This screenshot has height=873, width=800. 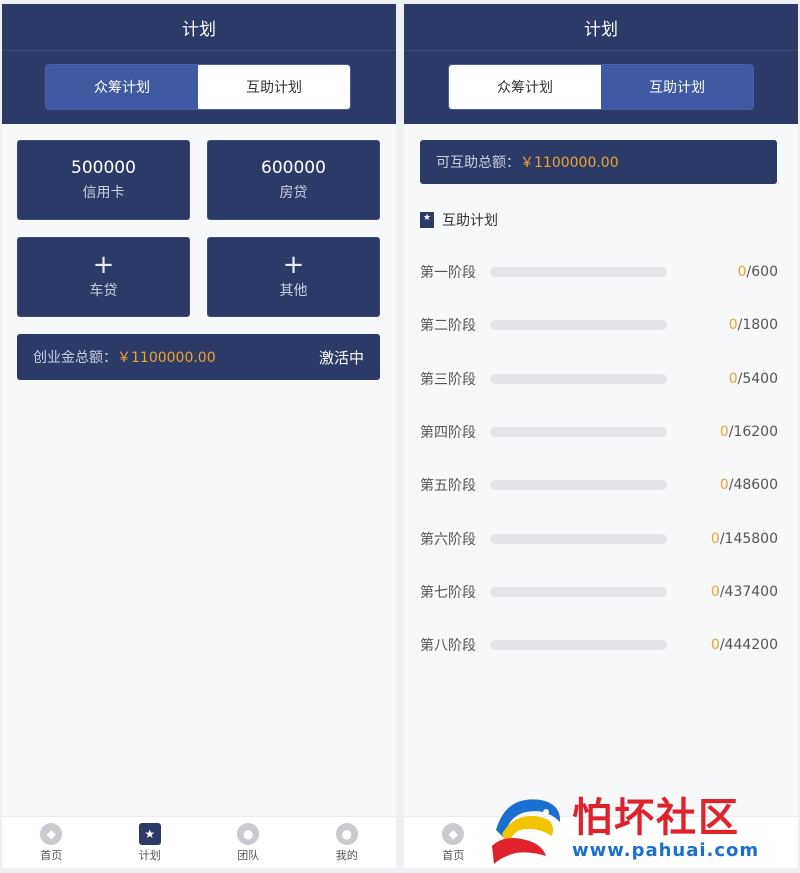 What do you see at coordinates (526, 828) in the screenshot?
I see `fish-logo-icon` at bounding box center [526, 828].